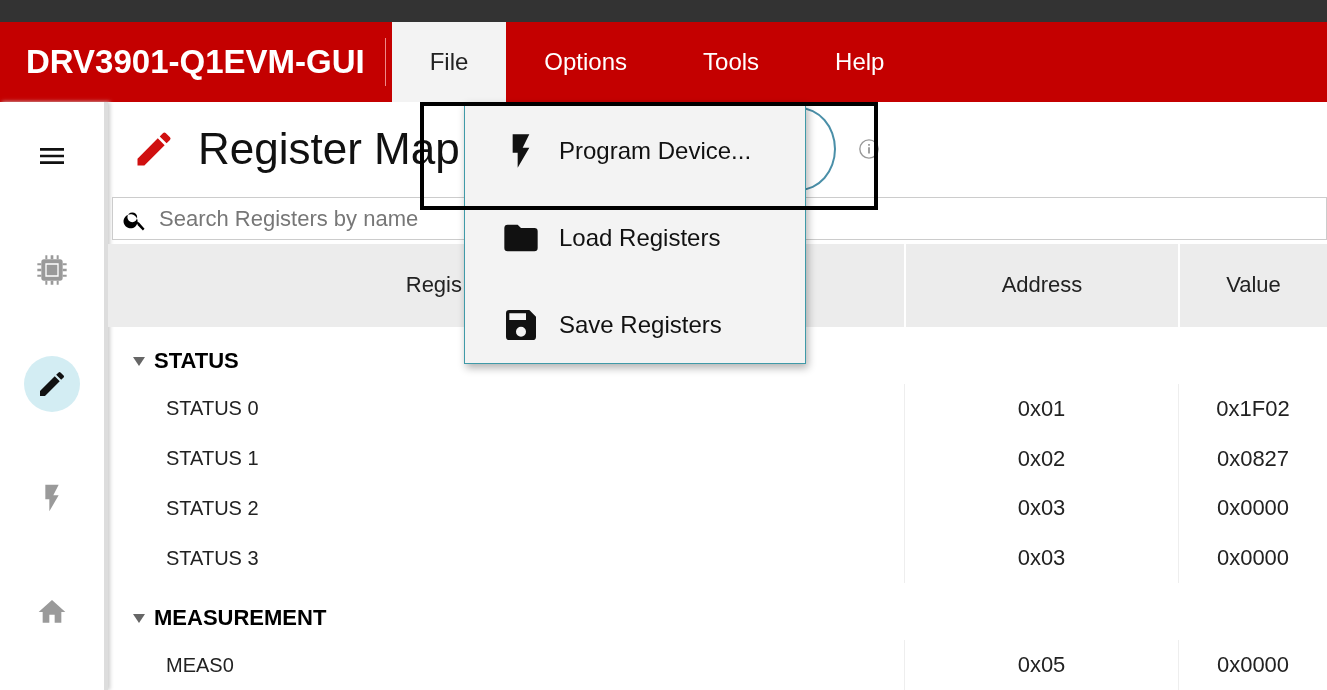  I want to click on register-address: 0x02, so click(1041, 458).